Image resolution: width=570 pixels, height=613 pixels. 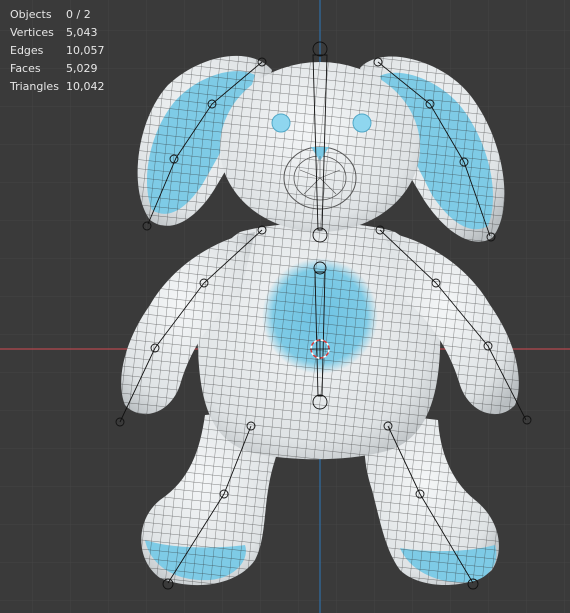 What do you see at coordinates (32, 32) in the screenshot?
I see `stat-label: Vertices` at bounding box center [32, 32].